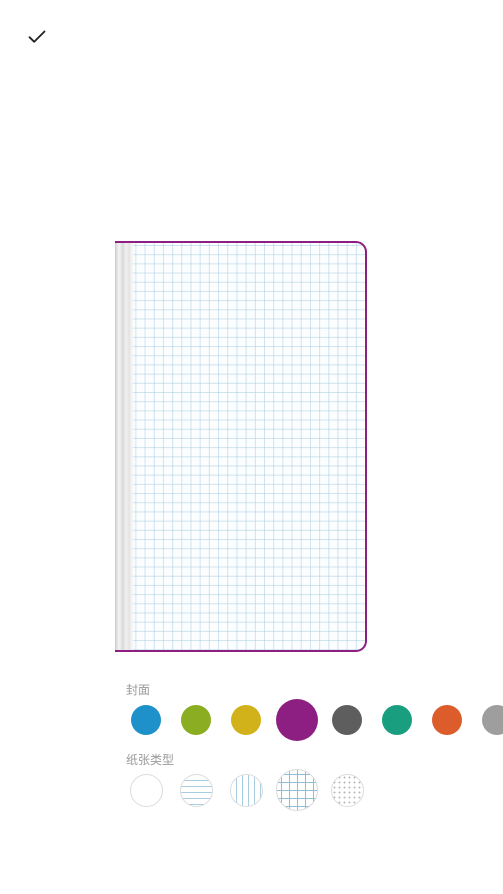  Describe the element at coordinates (246, 790) in the screenshot. I see `paper-type-vertical-lines` at that location.